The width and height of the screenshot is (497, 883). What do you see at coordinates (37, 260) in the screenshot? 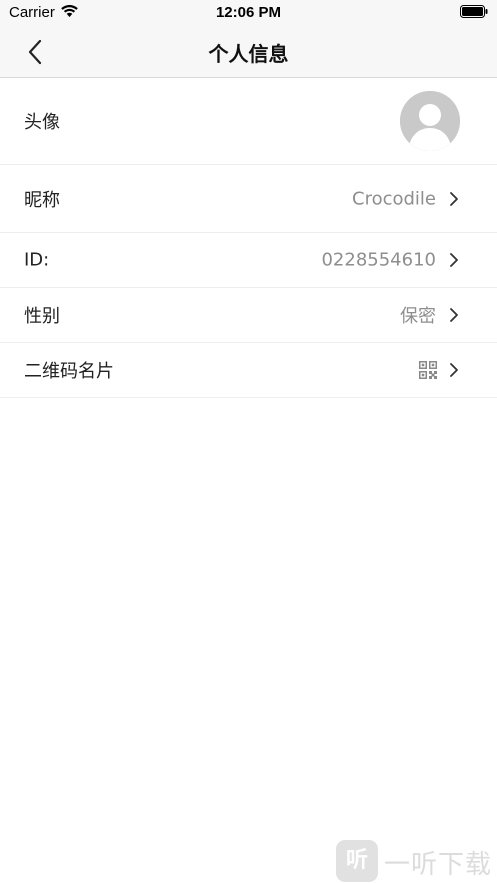
I see `id-label: ID:` at bounding box center [37, 260].